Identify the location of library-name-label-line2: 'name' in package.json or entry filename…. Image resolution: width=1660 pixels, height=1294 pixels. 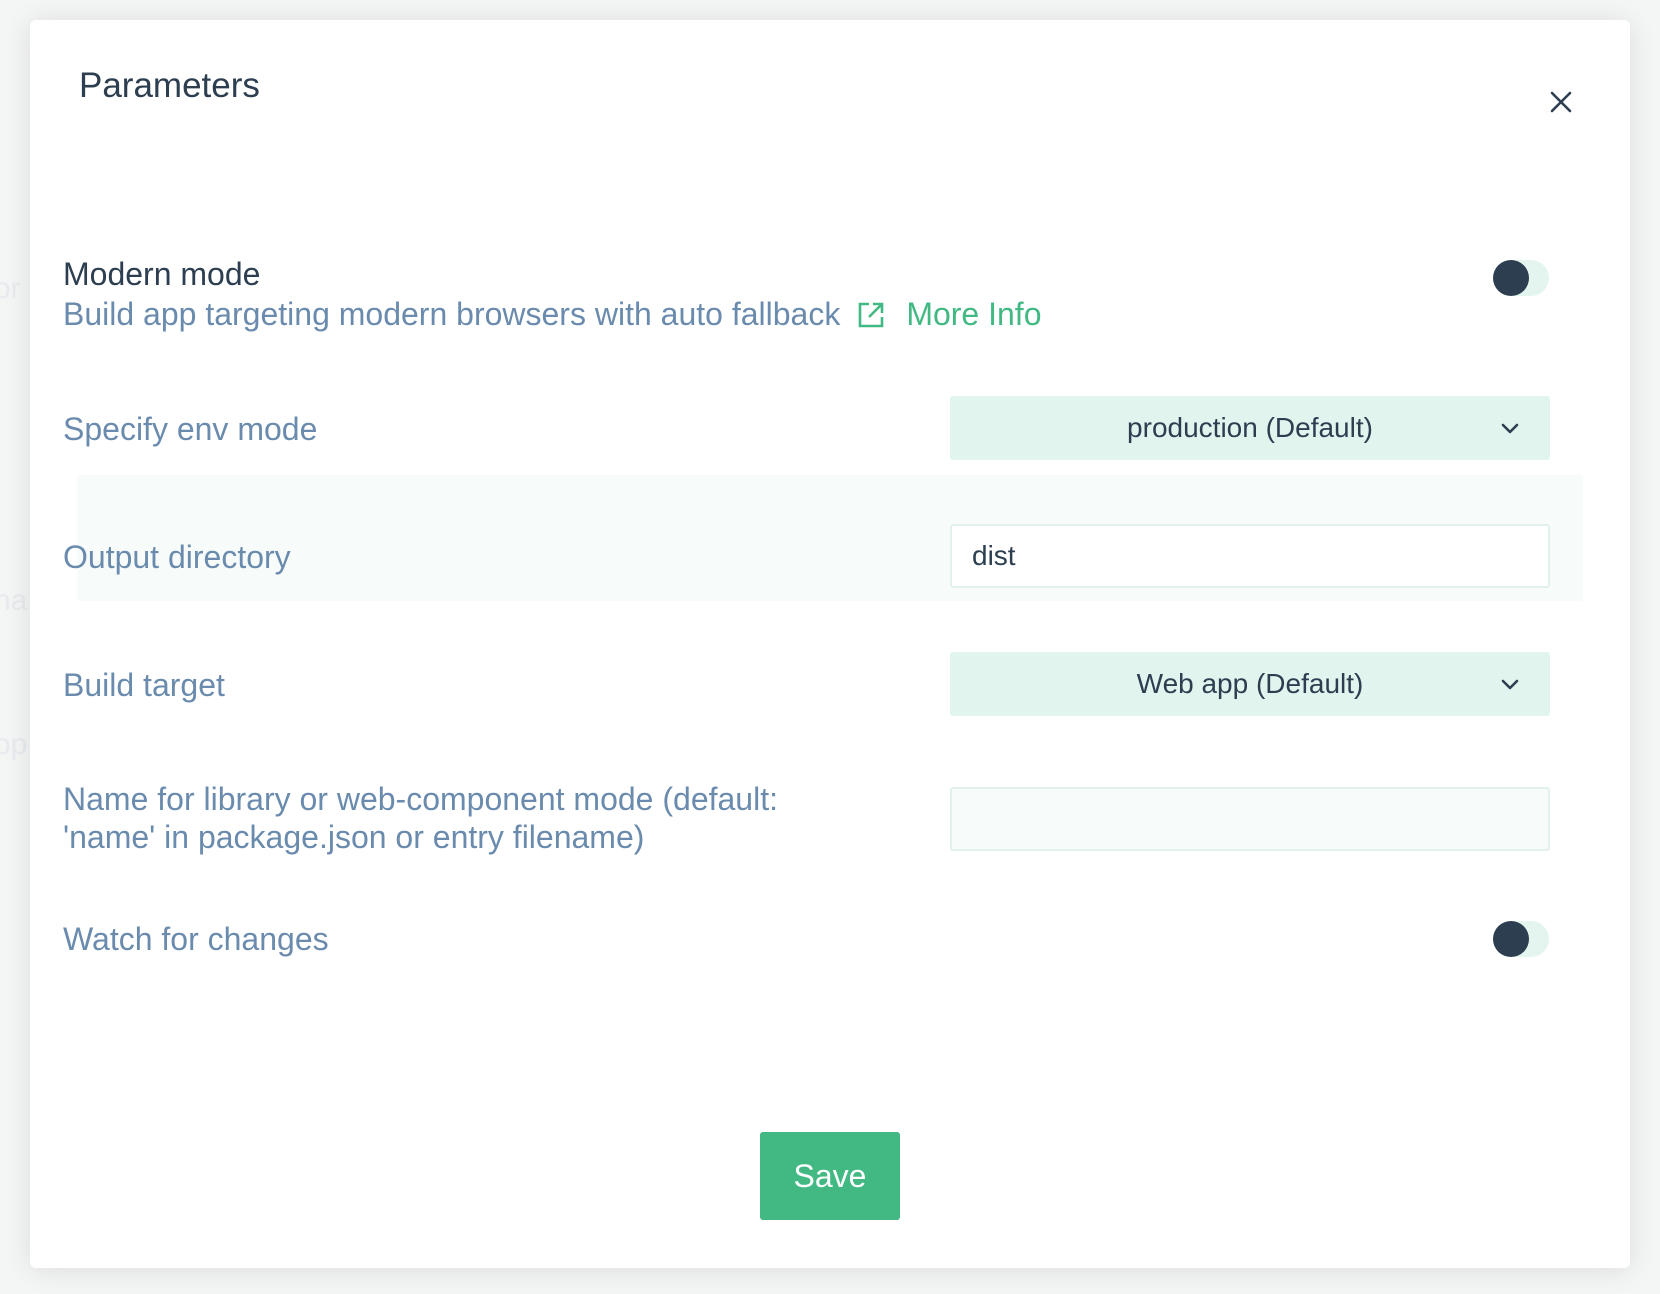
(354, 837).